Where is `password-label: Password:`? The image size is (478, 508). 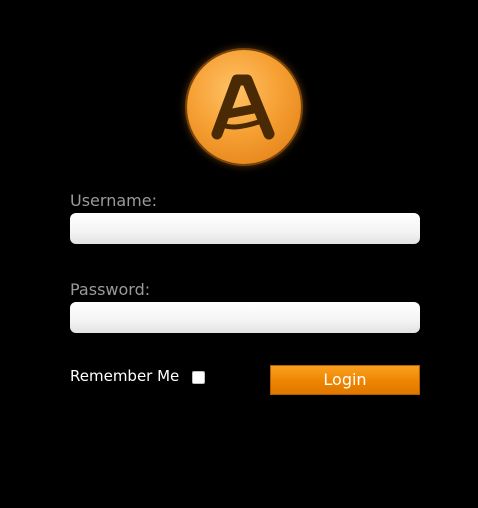 password-label: Password: is located at coordinates (110, 289).